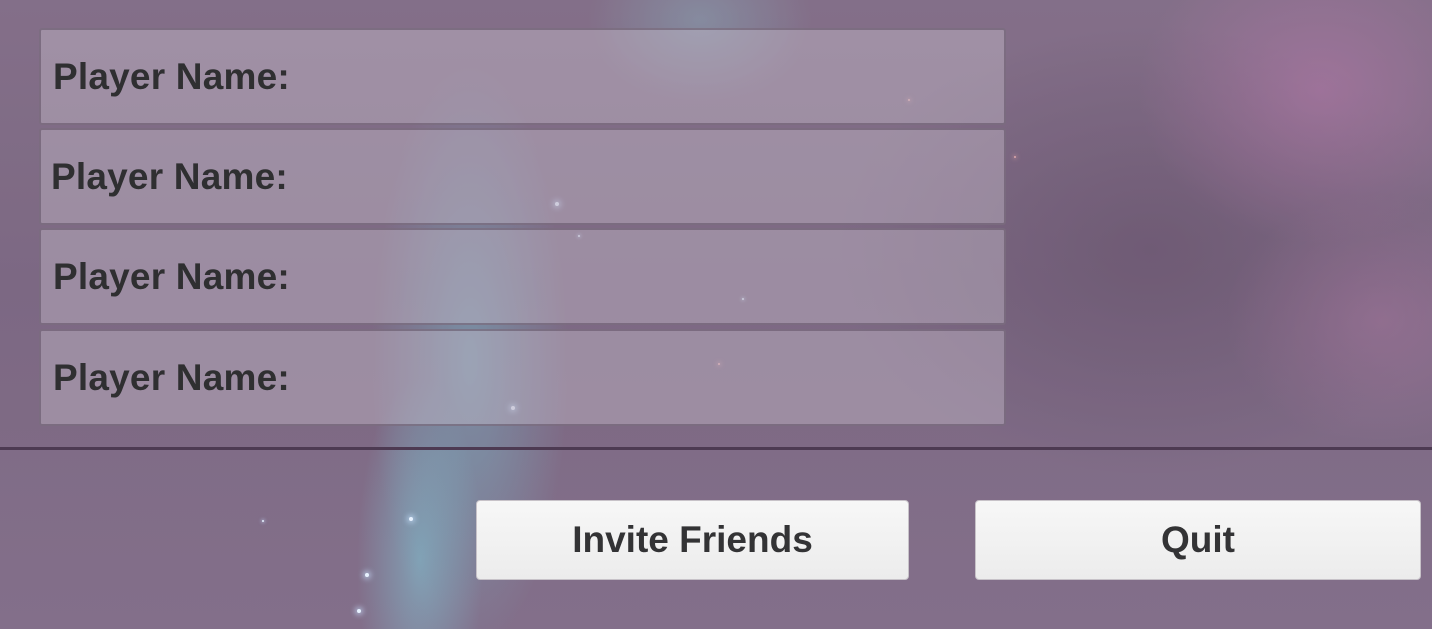 Image resolution: width=1432 pixels, height=629 pixels. Describe the element at coordinates (522, 76) in the screenshot. I see `player-slot-1: Player Name:` at that location.